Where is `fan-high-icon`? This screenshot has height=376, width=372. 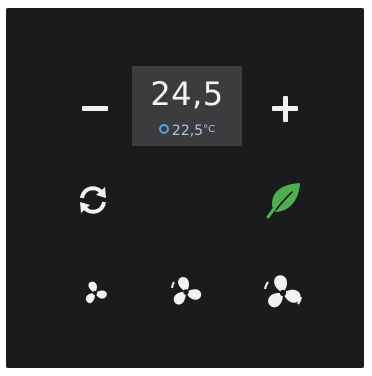
fan-high-icon is located at coordinates (283, 291).